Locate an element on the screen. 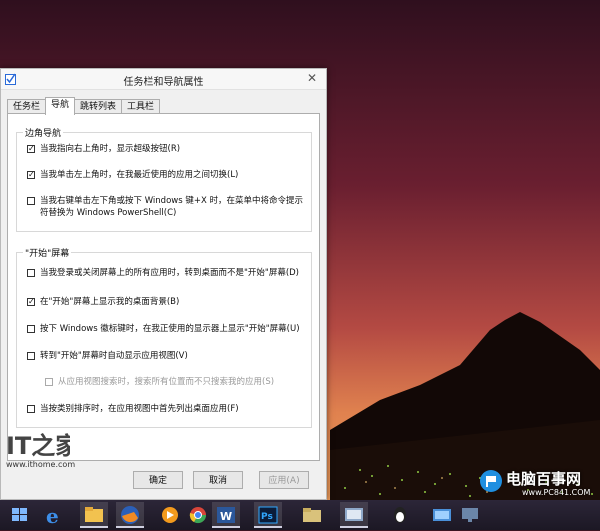 This screenshot has height=531, width=600. option-desktop-background: ✓ 在"开始"屏幕上显示我的桌面背景(B) is located at coordinates (166, 302).